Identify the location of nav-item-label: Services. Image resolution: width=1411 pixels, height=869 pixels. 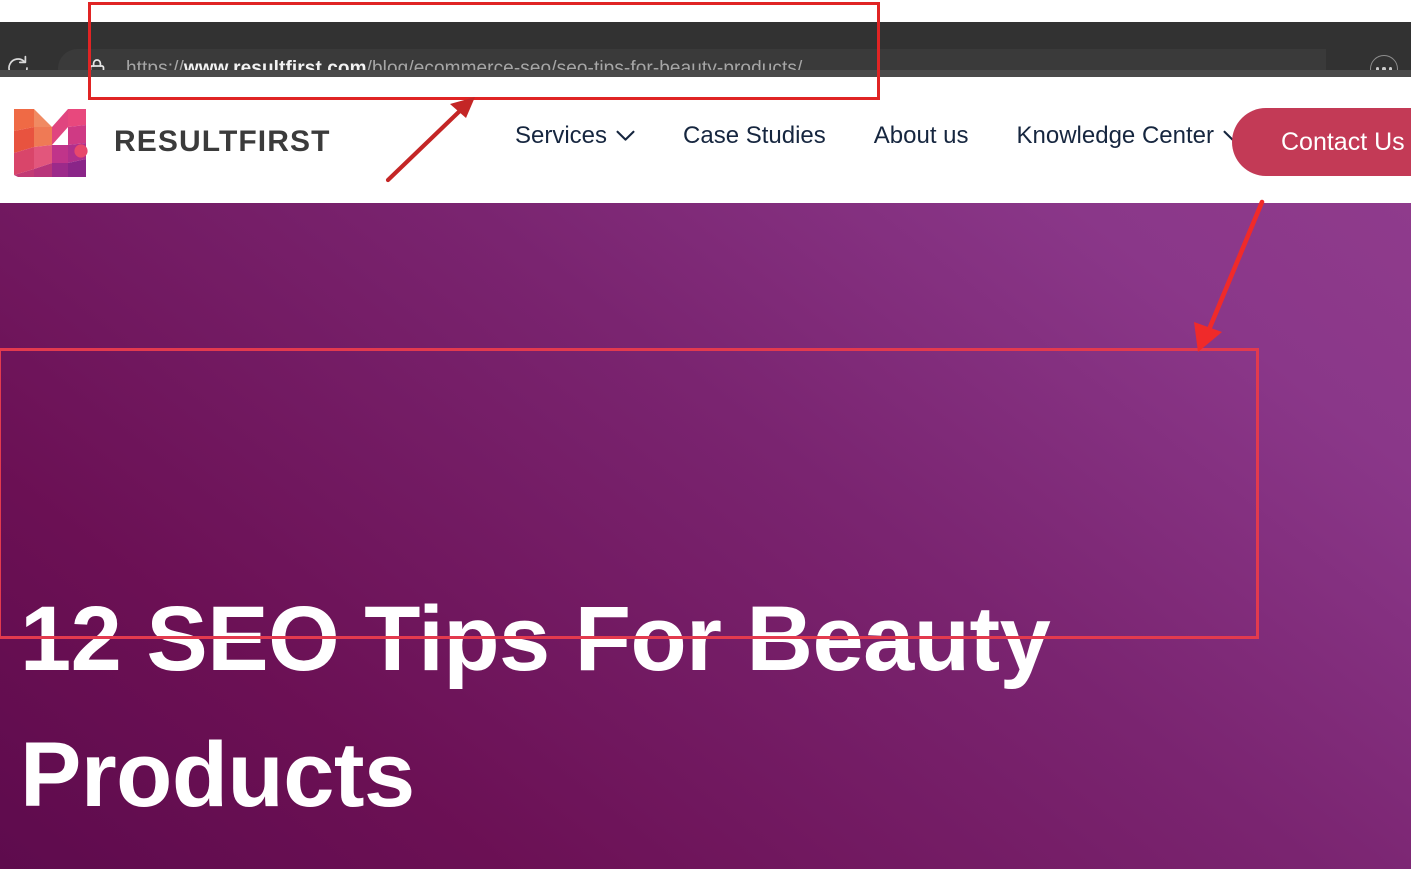
(561, 135).